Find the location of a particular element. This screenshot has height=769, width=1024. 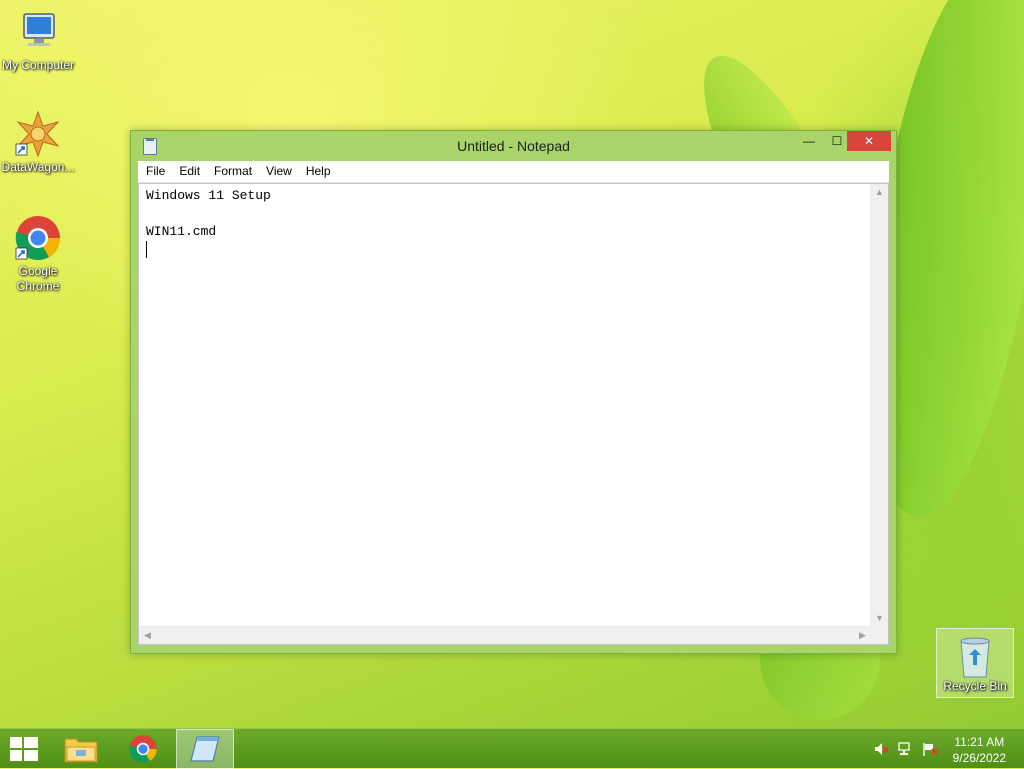

desktop-icon-label: Google Chrome is located at coordinates (38, 278).